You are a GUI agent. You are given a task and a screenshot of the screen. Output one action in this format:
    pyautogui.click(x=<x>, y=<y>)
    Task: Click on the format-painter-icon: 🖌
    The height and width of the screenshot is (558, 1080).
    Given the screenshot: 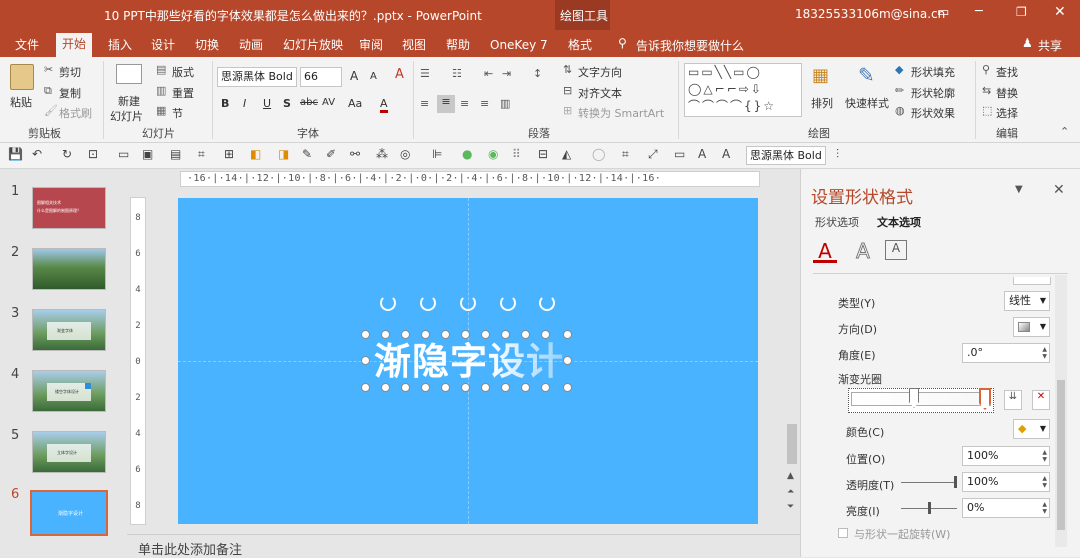 What is the action you would take?
    pyautogui.click(x=51, y=110)
    